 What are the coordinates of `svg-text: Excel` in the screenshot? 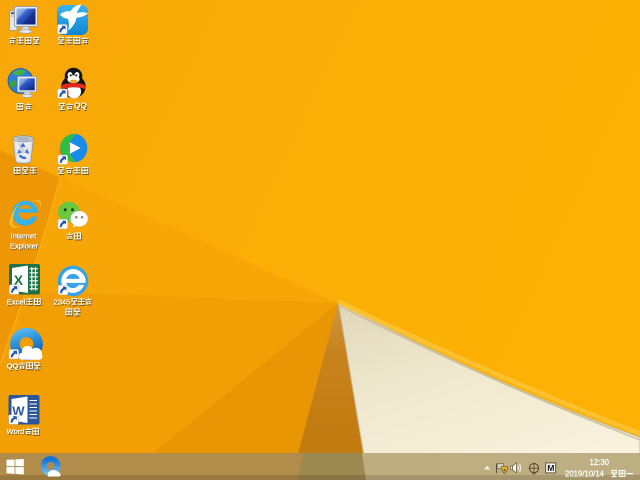 It's located at (16, 302).